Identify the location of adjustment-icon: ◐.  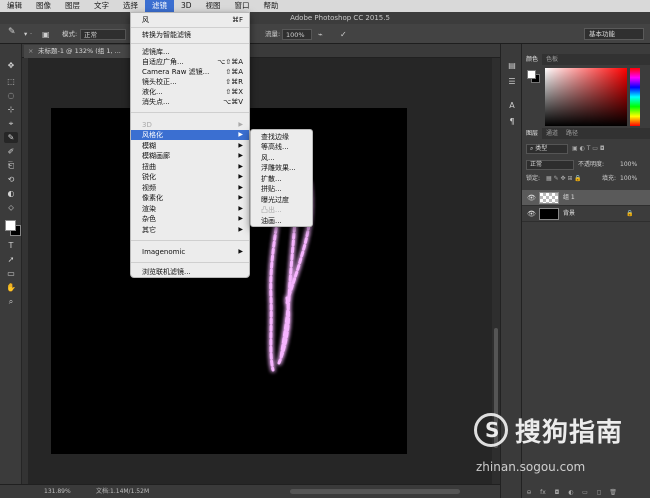
(571, 493).